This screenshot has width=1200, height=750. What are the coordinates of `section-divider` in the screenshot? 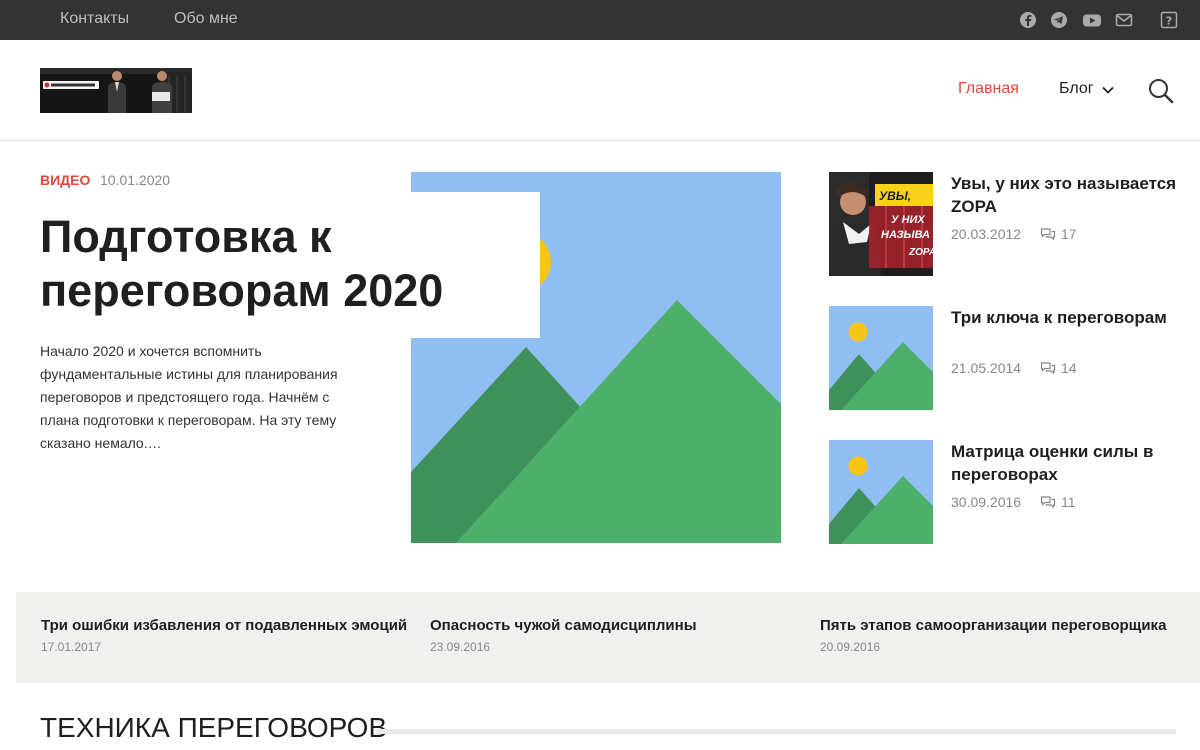 It's located at (776, 731).